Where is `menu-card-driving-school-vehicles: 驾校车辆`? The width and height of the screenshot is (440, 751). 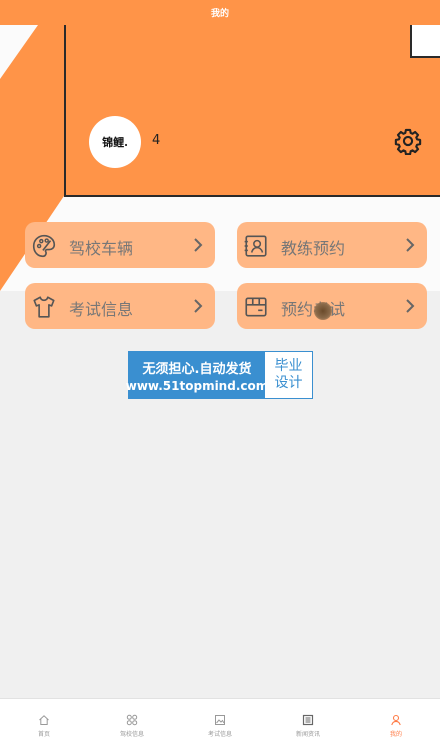 menu-card-driving-school-vehicles: 驾校车辆 is located at coordinates (120, 245).